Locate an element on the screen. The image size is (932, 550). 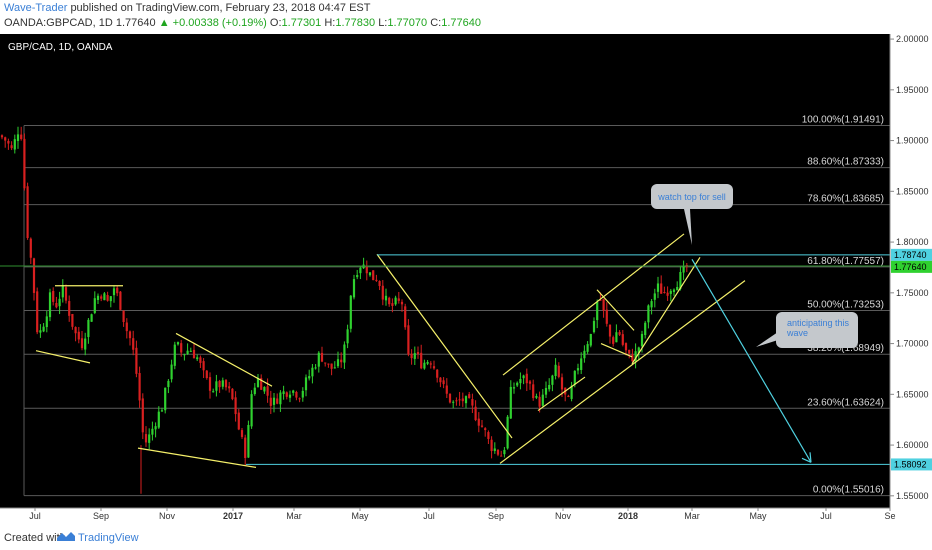
x-tick-label: 2018 is located at coordinates (628, 516).